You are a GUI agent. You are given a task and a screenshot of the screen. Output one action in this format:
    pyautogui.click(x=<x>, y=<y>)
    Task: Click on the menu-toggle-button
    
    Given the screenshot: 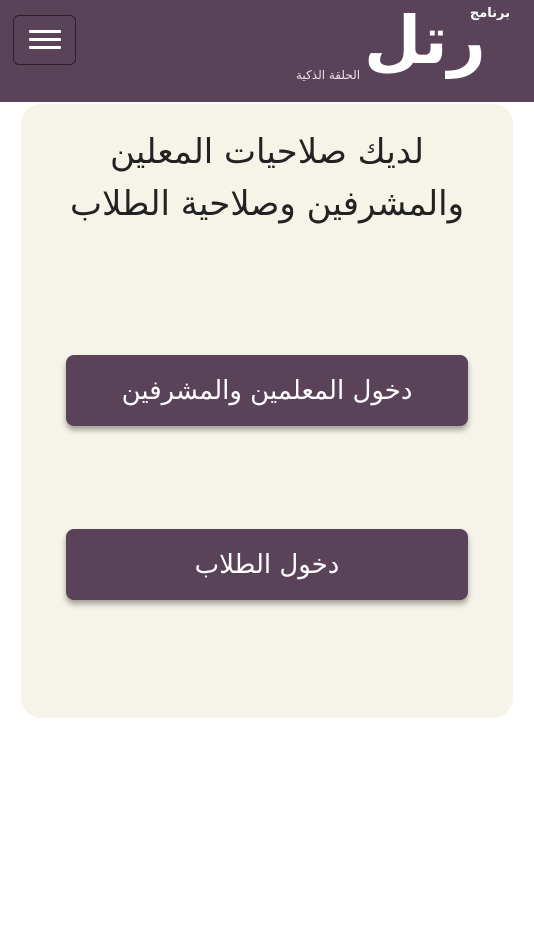 What is the action you would take?
    pyautogui.click(x=44, y=40)
    